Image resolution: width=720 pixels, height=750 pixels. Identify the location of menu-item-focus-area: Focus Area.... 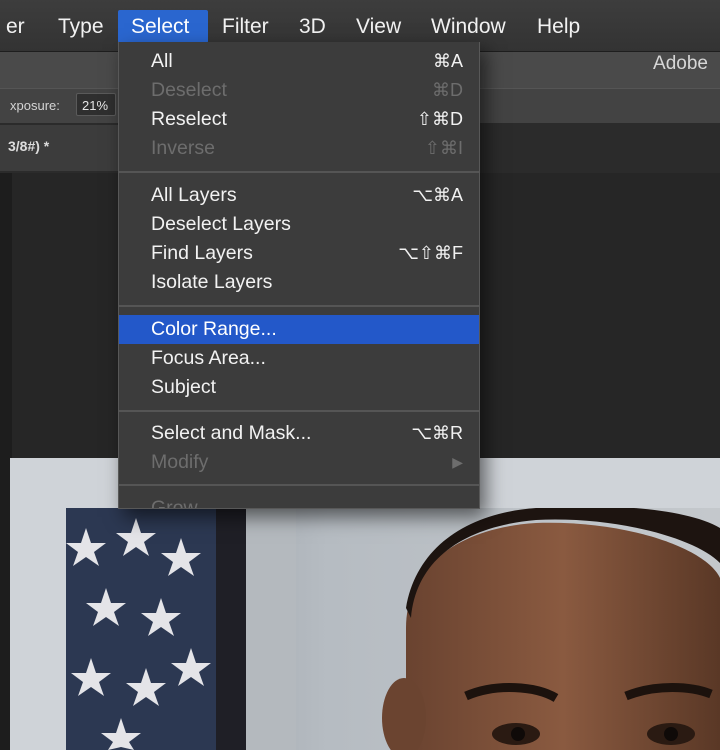
(299, 358).